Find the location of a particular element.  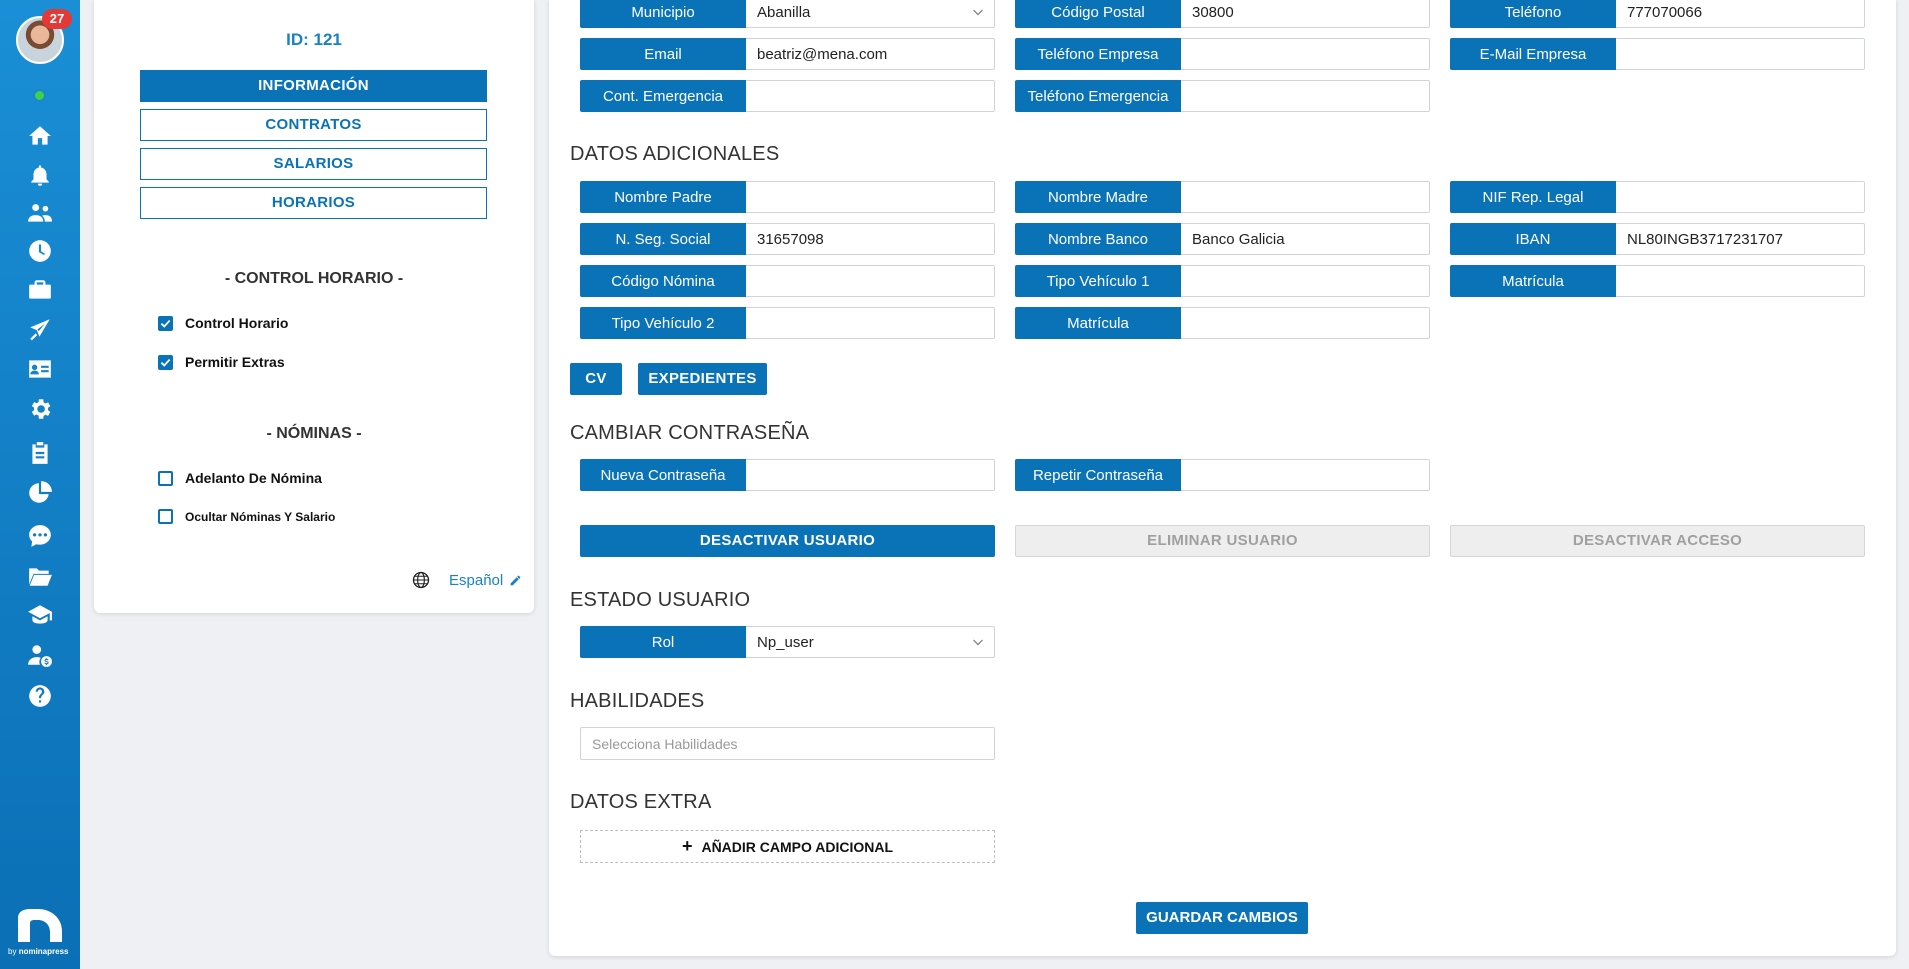

id-card-icon is located at coordinates (40, 369).